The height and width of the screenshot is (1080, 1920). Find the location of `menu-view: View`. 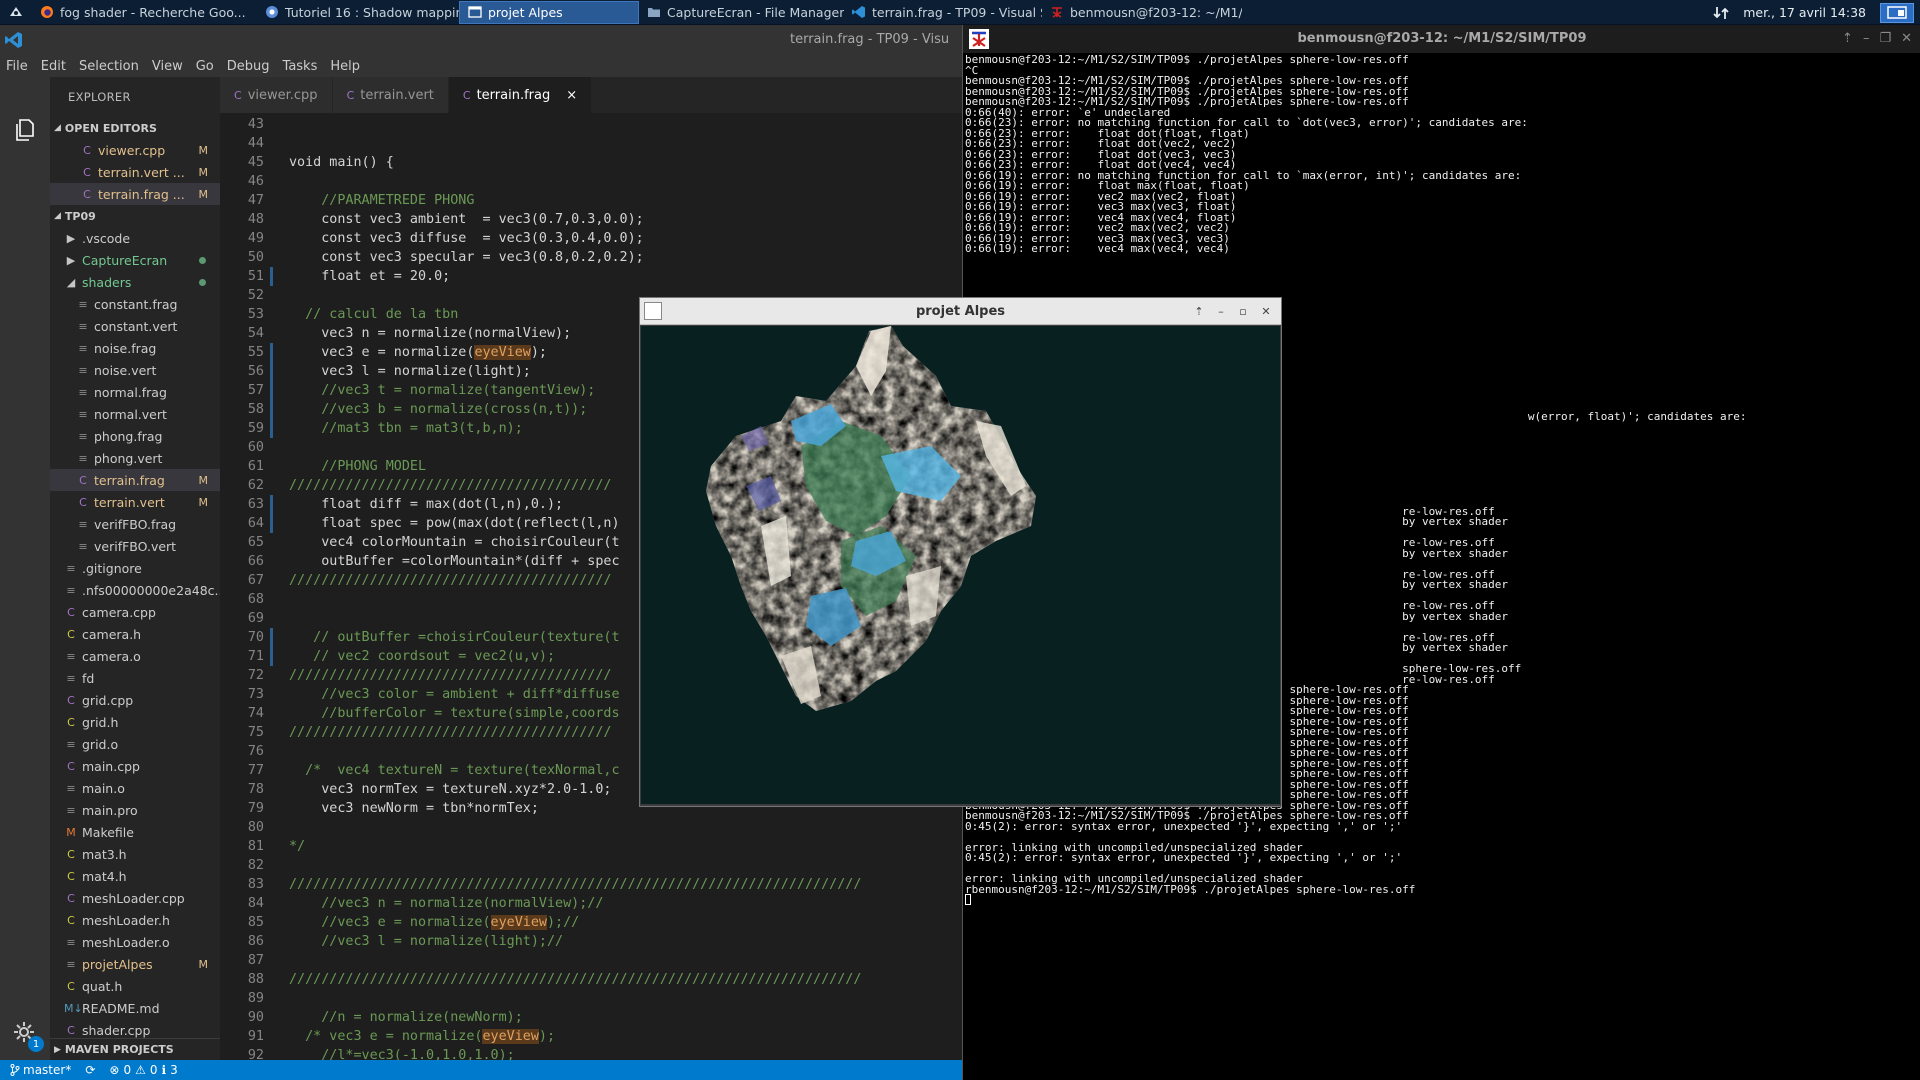

menu-view: View is located at coordinates (167, 66).